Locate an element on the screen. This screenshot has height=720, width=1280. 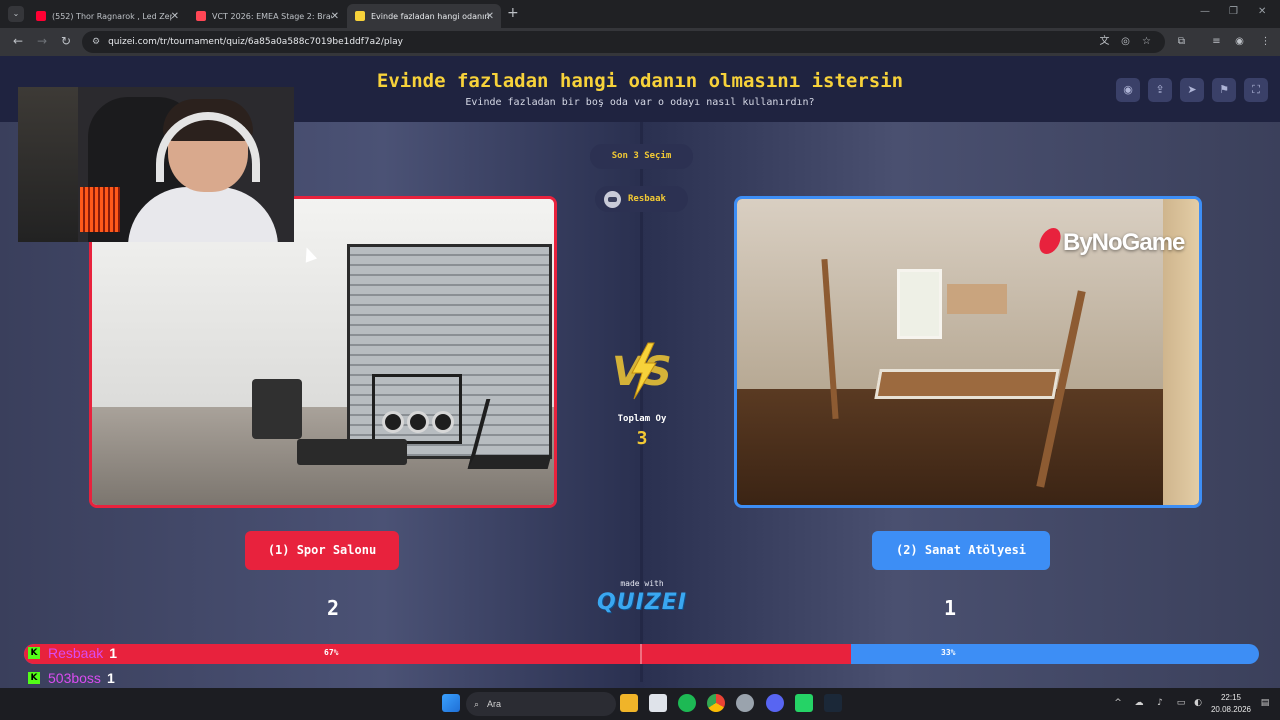
browser-tab-vct: VCT 2026: EMEA Stage 2: Bracke ✕ is located at coordinates (267, 16).